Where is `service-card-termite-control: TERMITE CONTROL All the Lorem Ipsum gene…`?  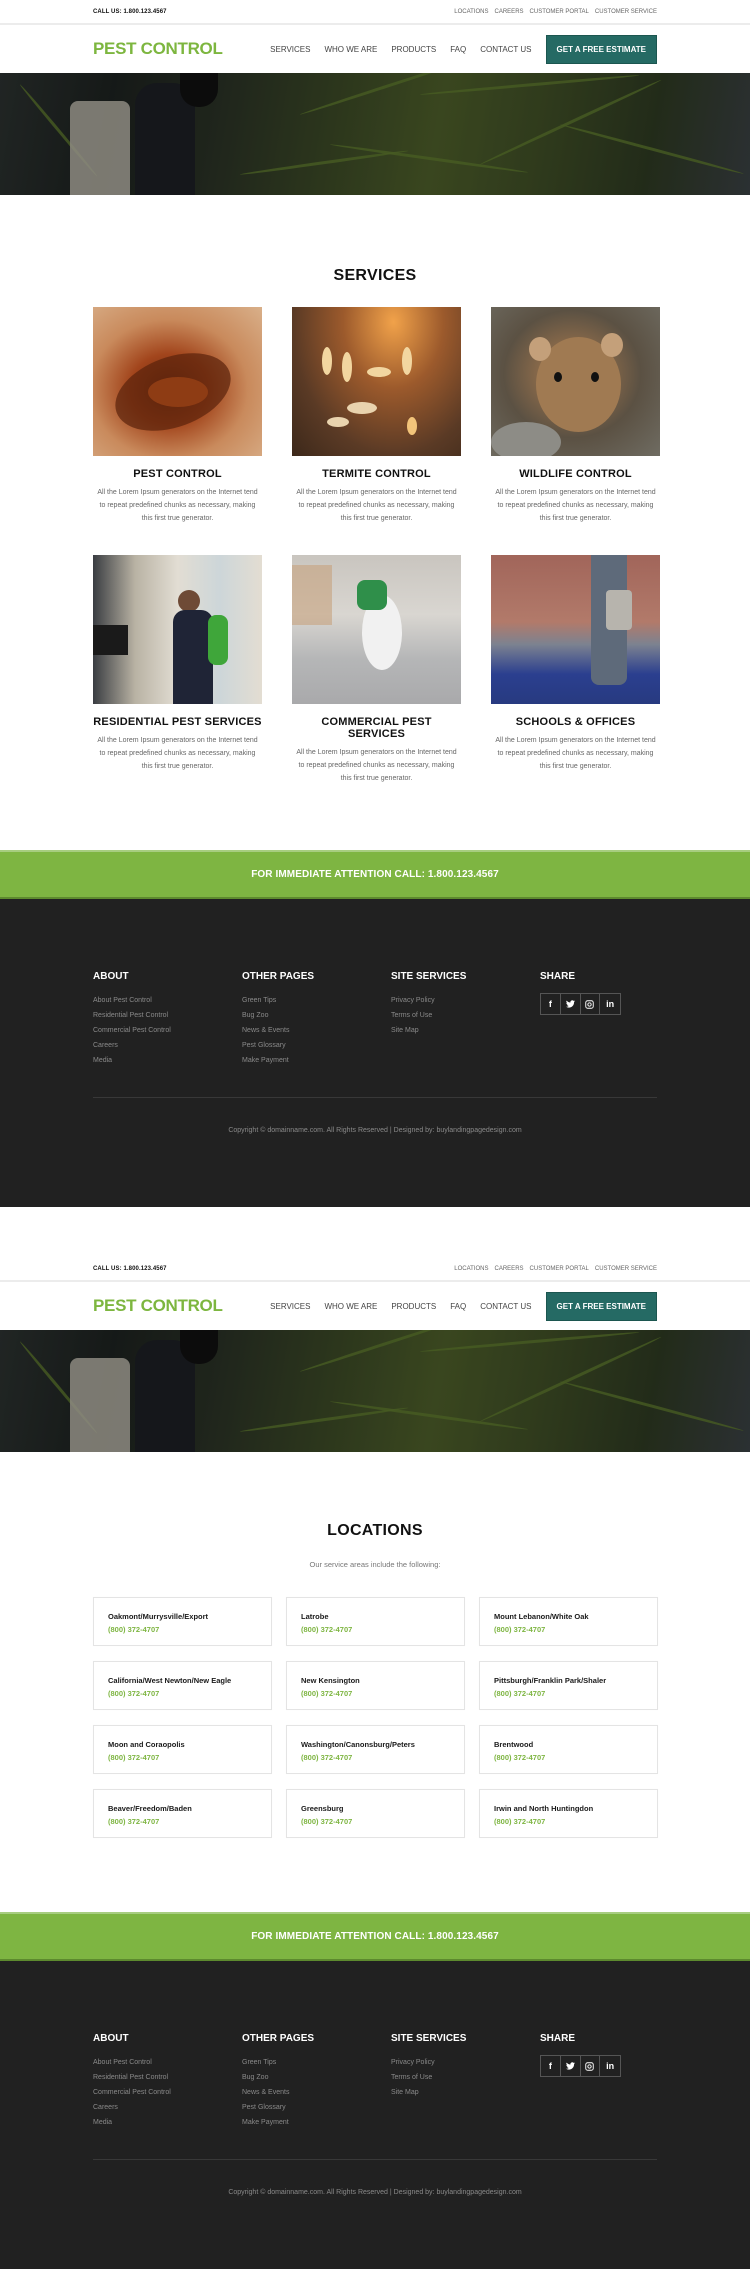
service-card-termite-control: TERMITE CONTROL All the Lorem Ipsum gene… is located at coordinates (376, 416).